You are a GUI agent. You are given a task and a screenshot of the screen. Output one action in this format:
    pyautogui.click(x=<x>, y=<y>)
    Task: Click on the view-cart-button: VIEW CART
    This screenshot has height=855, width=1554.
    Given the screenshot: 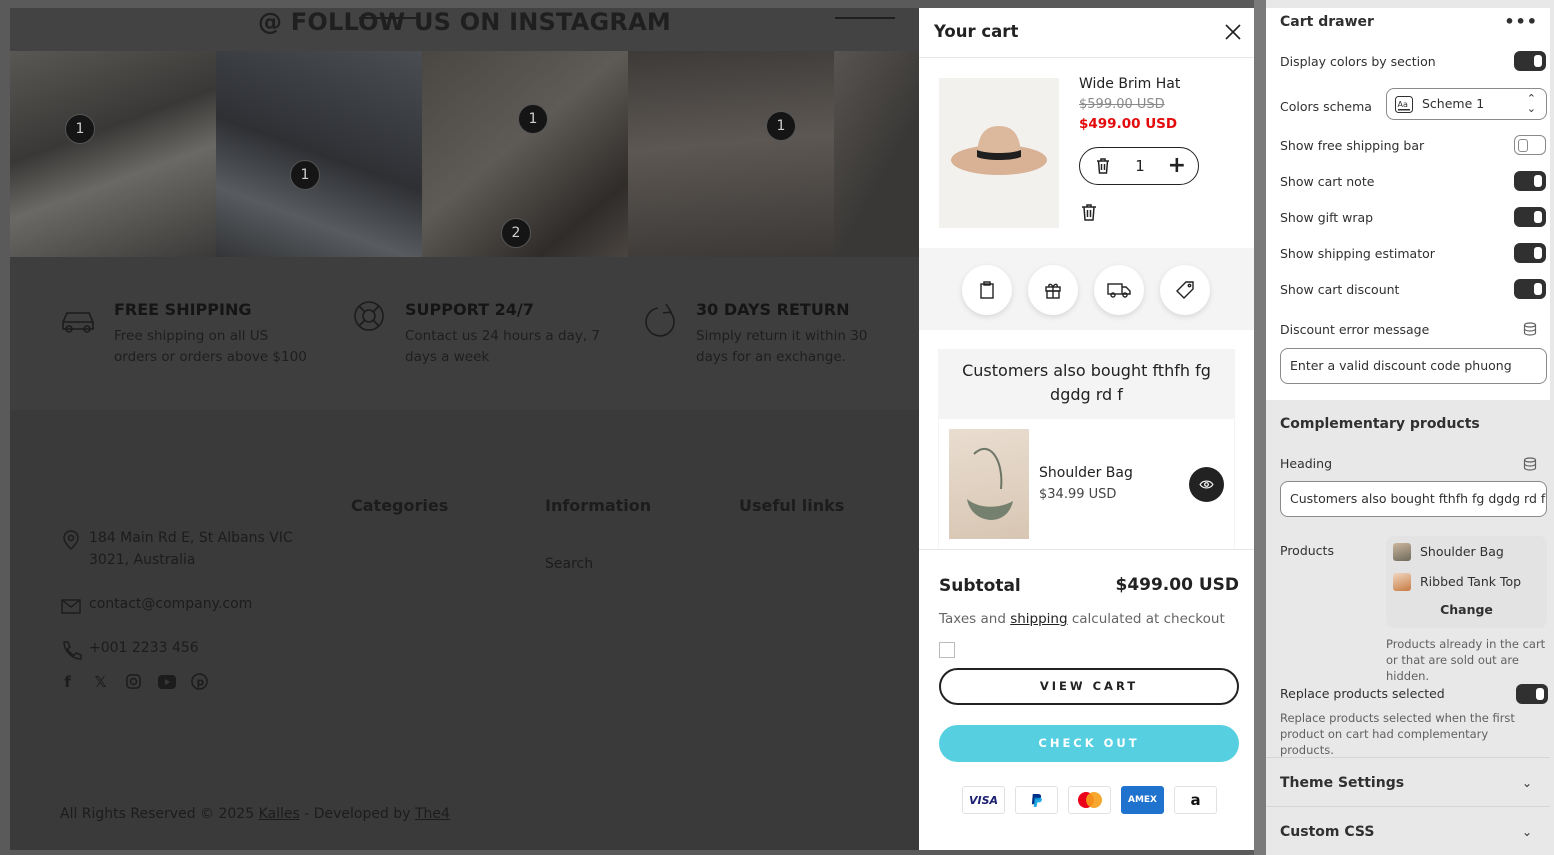 What is the action you would take?
    pyautogui.click(x=1089, y=686)
    